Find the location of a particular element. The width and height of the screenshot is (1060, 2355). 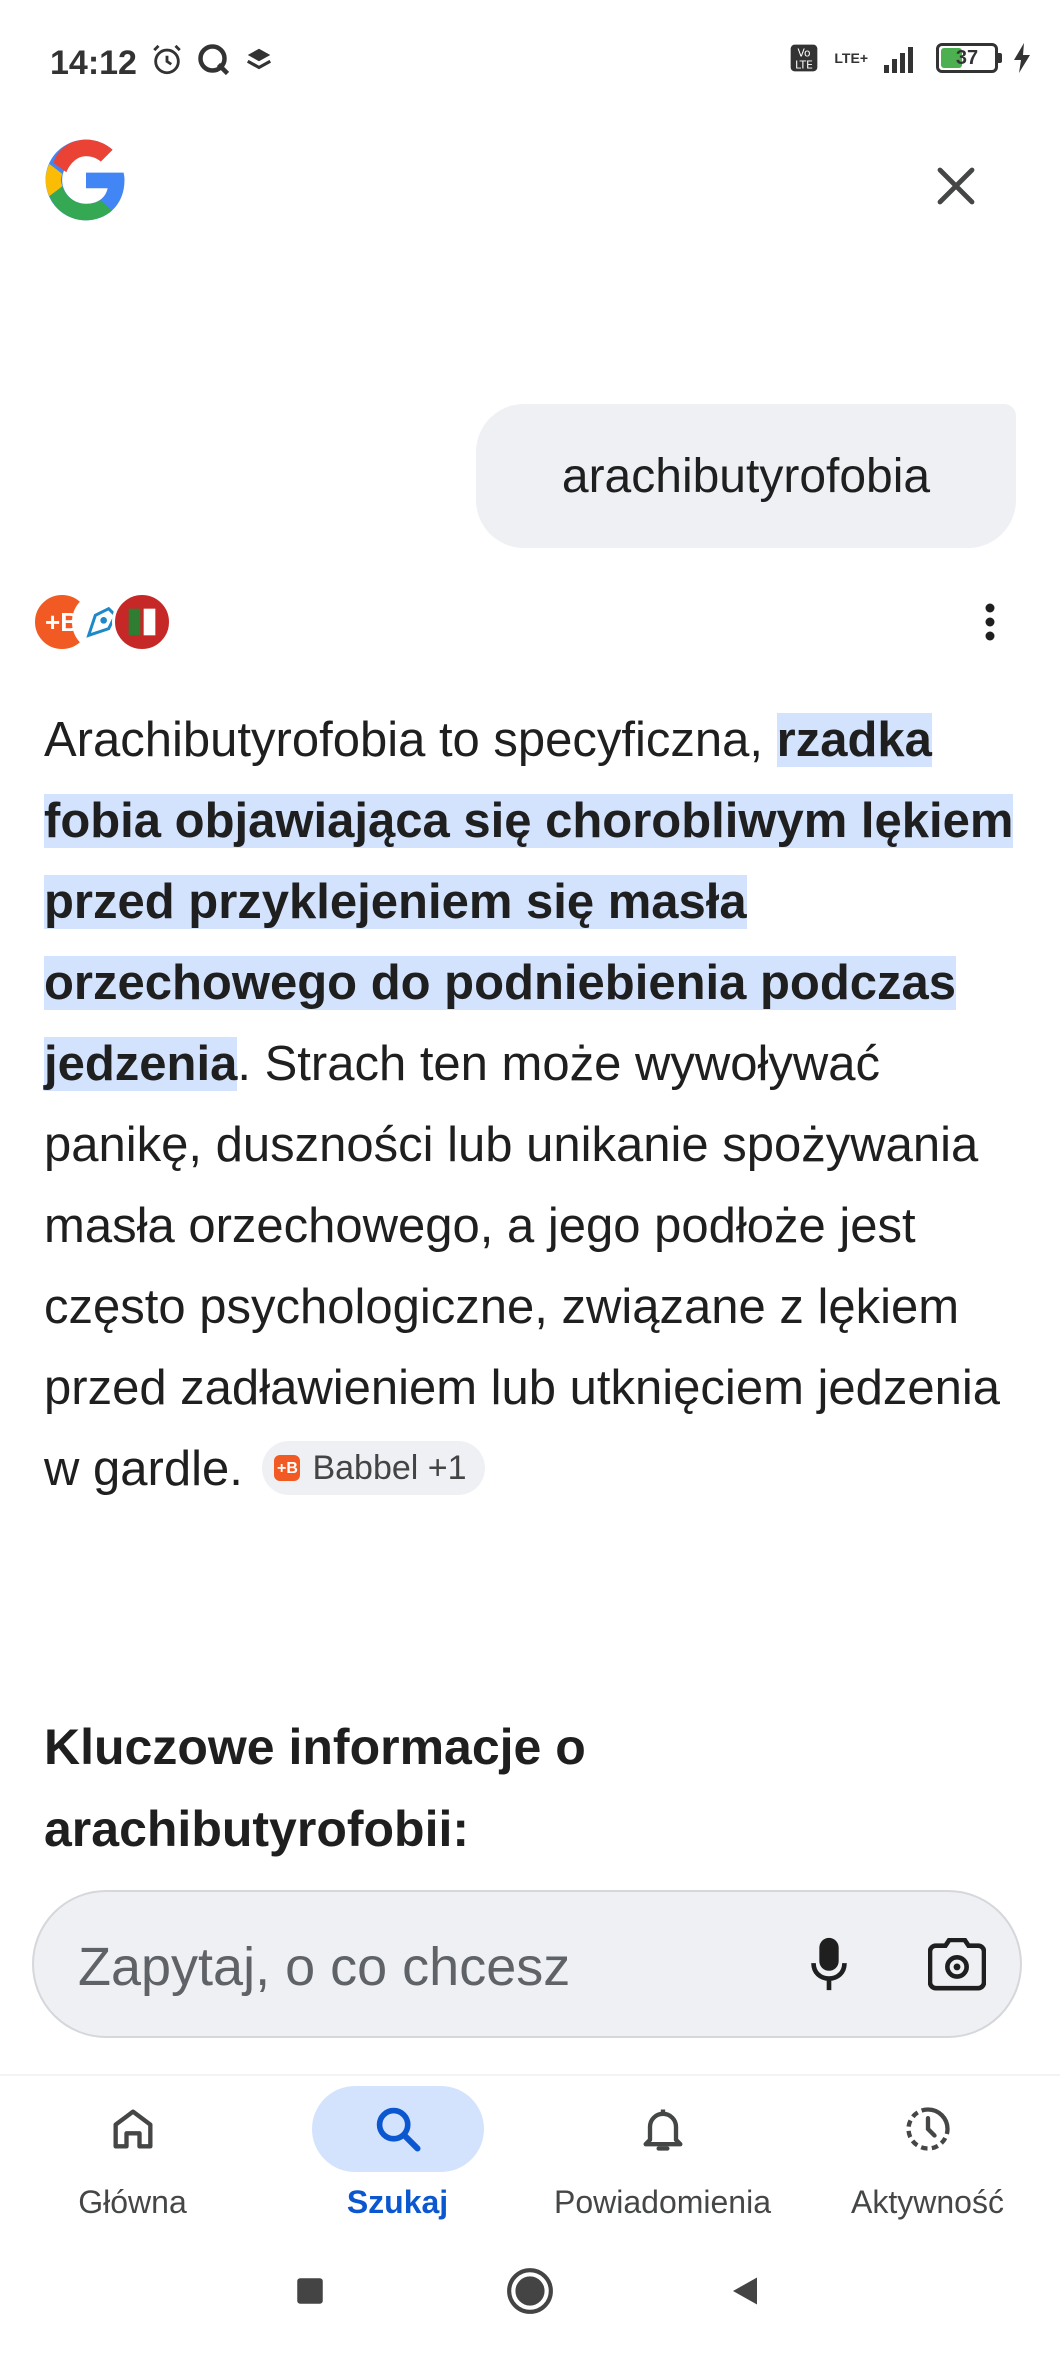

close-button is located at coordinates (956, 186).